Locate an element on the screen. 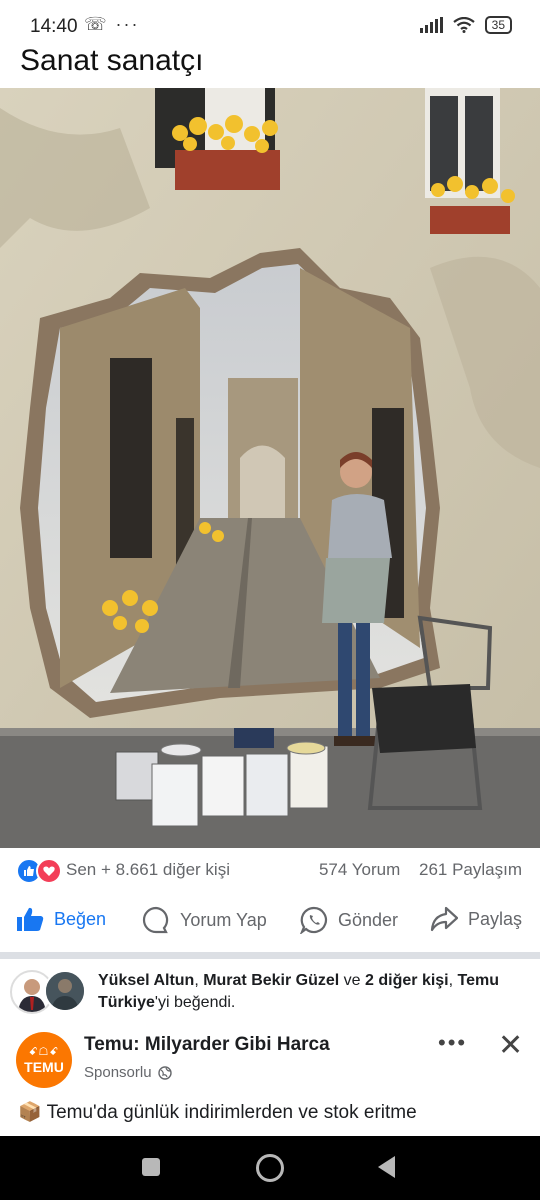 The image size is (540, 1200). comment-button: Yorum Yap is located at coordinates (204, 920).